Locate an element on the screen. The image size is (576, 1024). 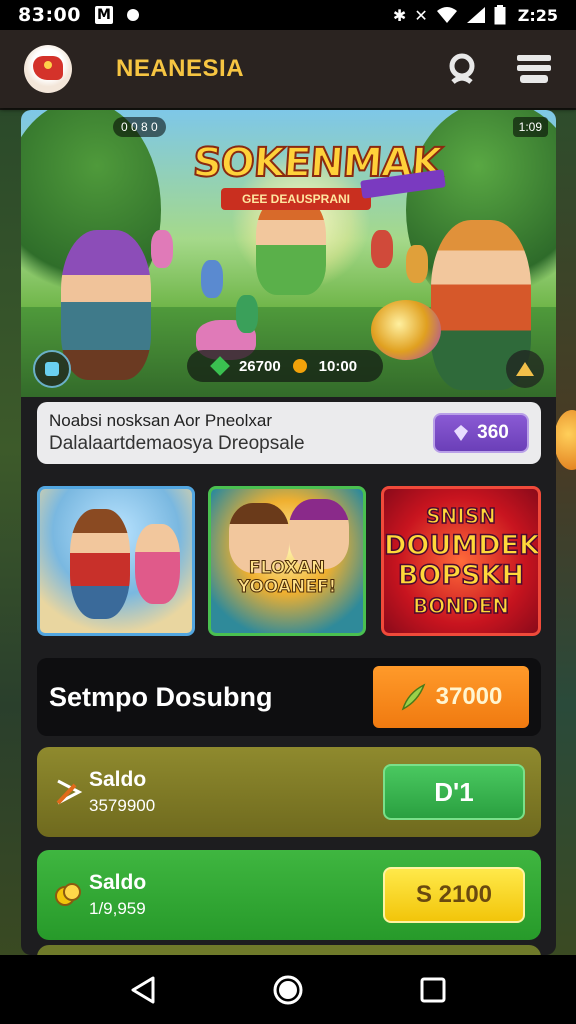
back-icon is located at coordinates (143, 989).